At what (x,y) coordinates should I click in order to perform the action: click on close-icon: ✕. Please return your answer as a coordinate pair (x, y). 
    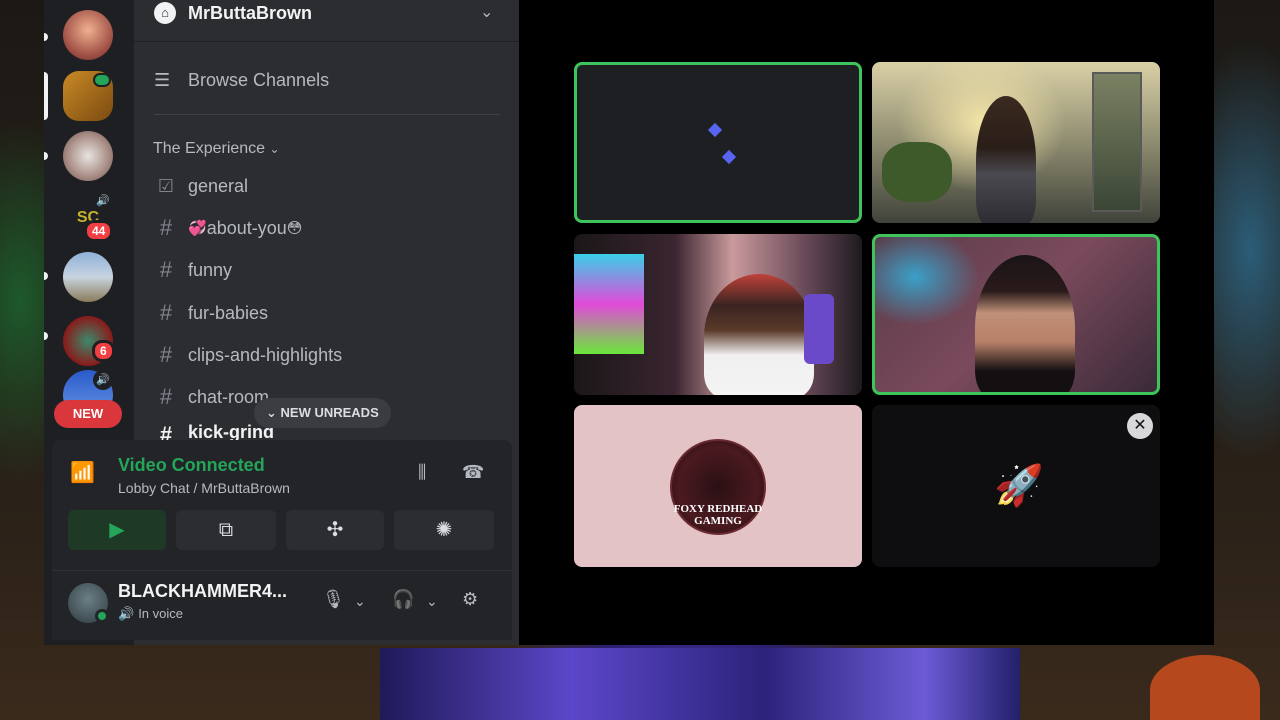
    Looking at the image, I should click on (1140, 426).